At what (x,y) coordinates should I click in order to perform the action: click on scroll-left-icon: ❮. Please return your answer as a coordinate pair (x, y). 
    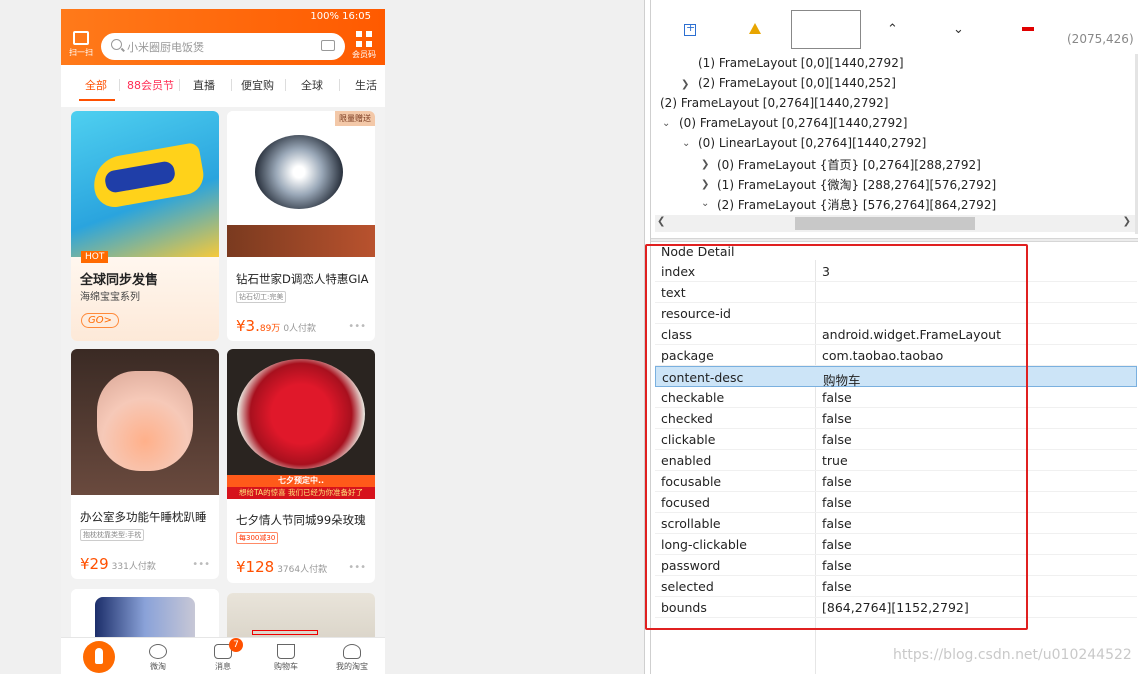
    Looking at the image, I should click on (661, 221).